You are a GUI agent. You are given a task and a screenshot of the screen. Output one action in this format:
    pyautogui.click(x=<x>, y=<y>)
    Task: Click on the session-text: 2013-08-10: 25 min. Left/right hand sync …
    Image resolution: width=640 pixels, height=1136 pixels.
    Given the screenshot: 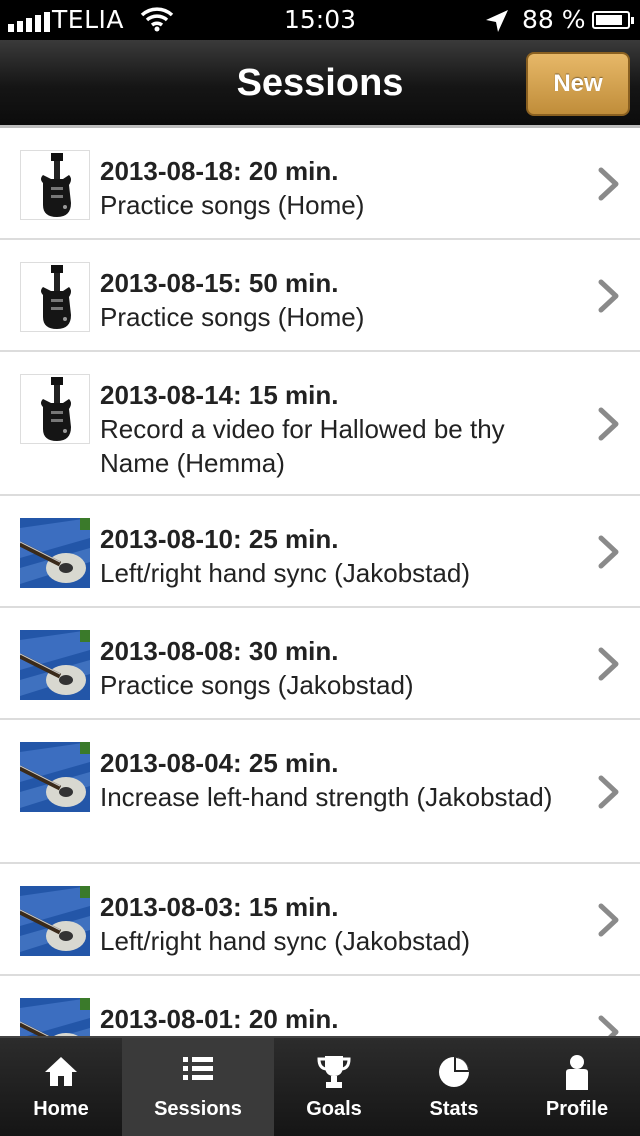 What is the action you would take?
    pyautogui.click(x=330, y=556)
    